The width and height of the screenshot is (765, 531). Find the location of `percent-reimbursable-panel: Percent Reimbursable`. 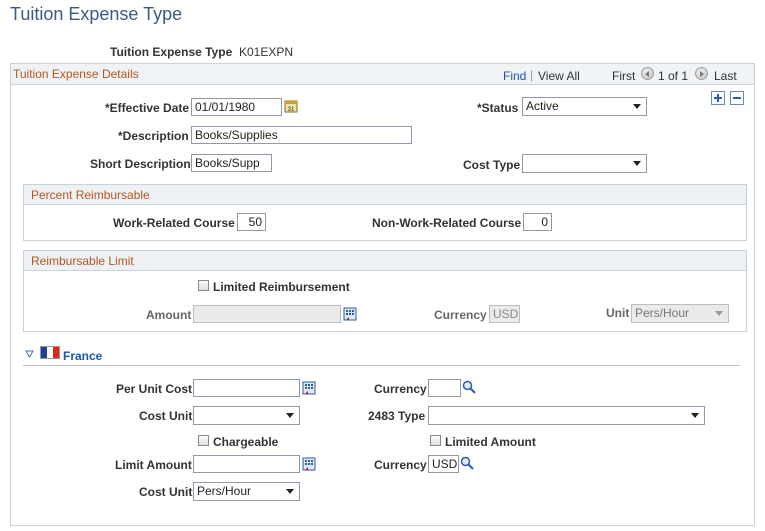

percent-reimbursable-panel: Percent Reimbursable is located at coordinates (385, 212).